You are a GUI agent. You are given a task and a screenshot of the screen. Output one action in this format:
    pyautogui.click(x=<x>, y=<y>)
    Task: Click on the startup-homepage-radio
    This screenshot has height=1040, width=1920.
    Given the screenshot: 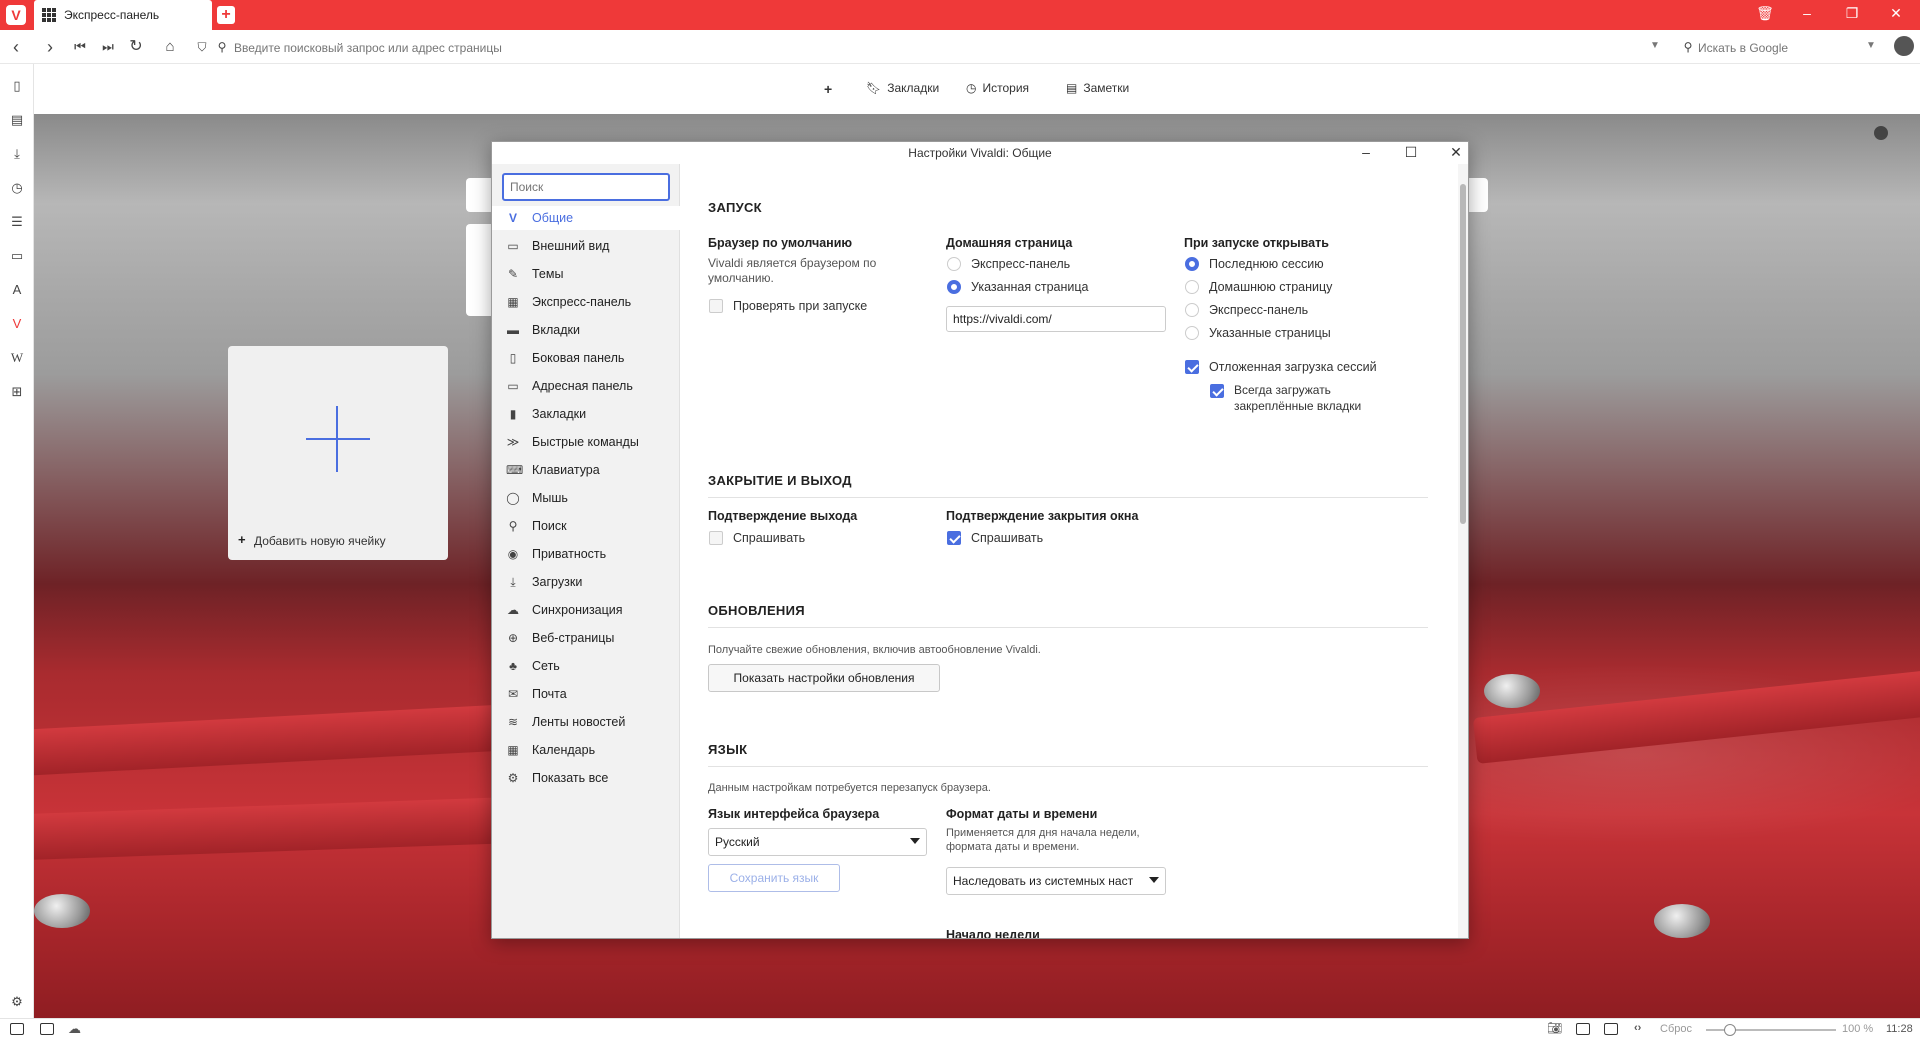 What is the action you would take?
    pyautogui.click(x=1192, y=287)
    